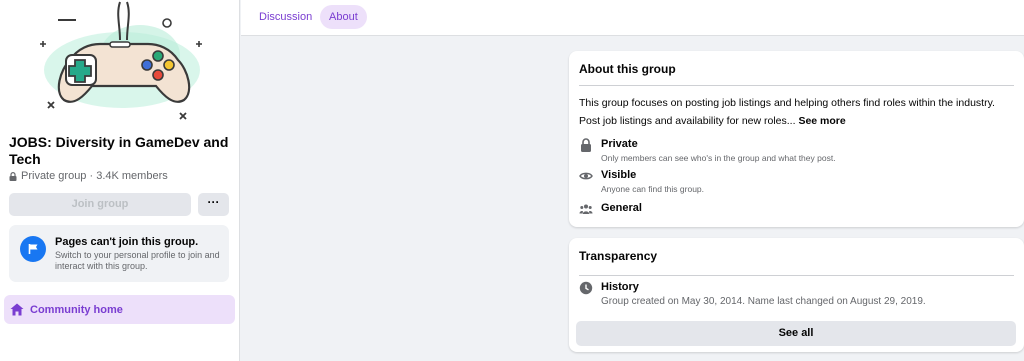  I want to click on group-meta-text: Private group · 3.4K members, so click(94, 176).